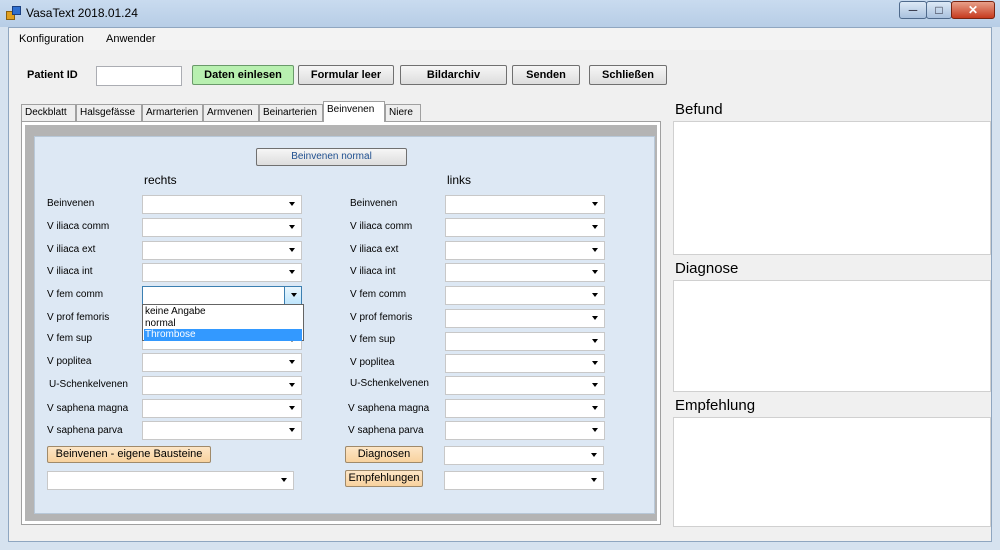 This screenshot has width=1000, height=550. What do you see at coordinates (939, 10) in the screenshot?
I see `maximize-button: □` at bounding box center [939, 10].